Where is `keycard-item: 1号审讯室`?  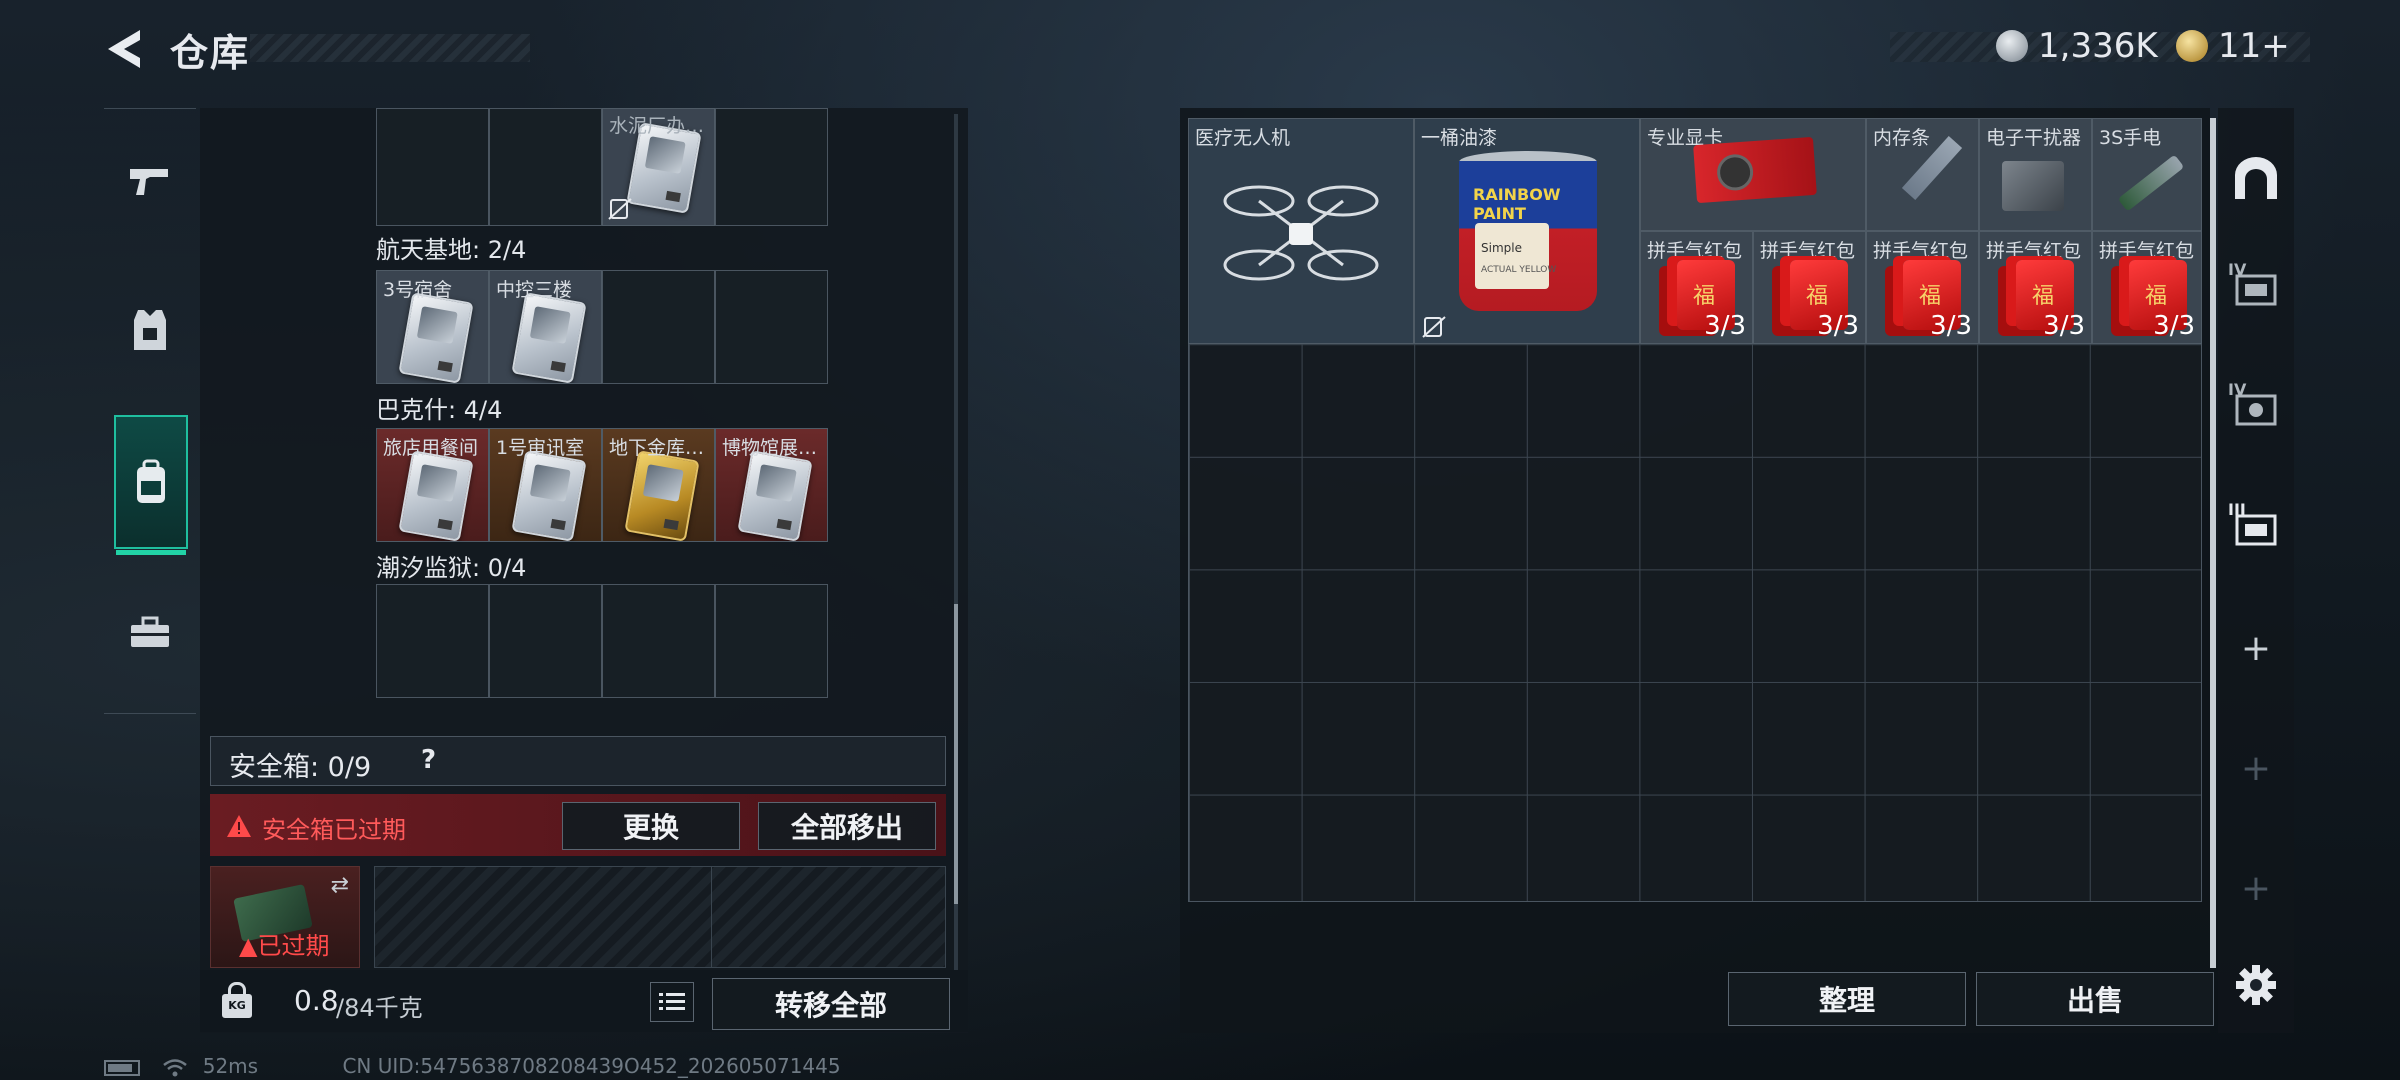
keycard-item: 1号审讯室 is located at coordinates (545, 485).